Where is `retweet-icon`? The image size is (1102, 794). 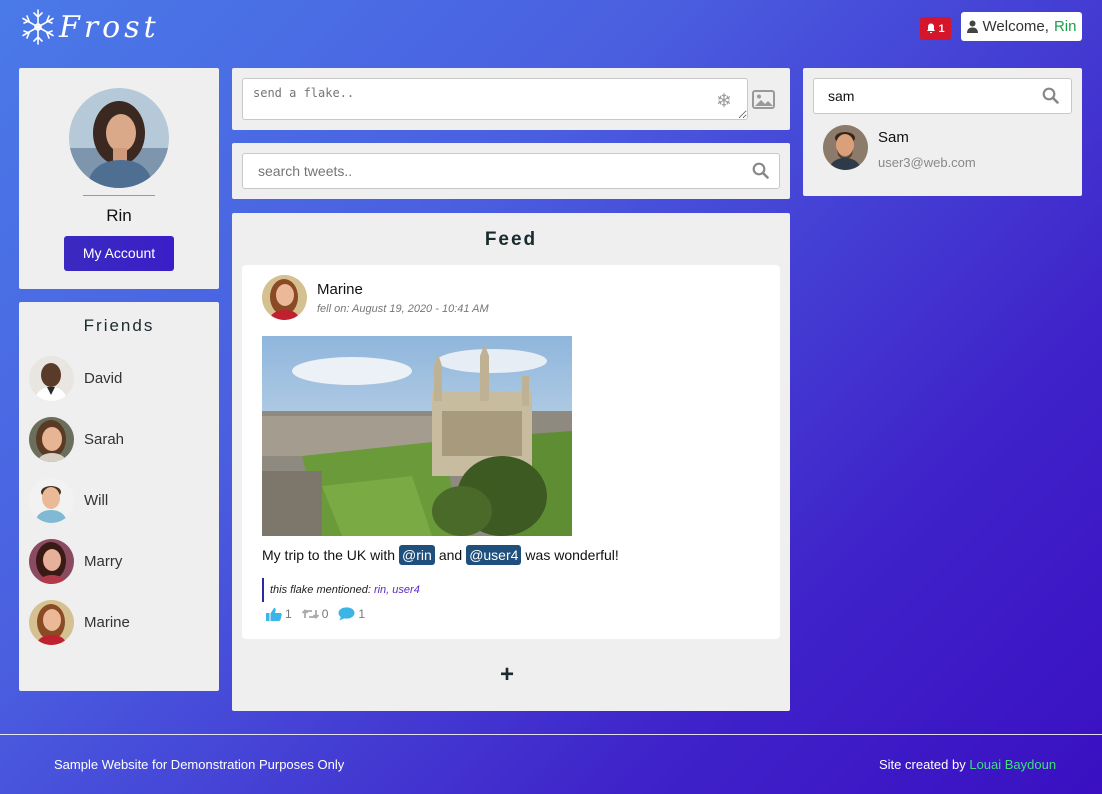 retweet-icon is located at coordinates (310, 614).